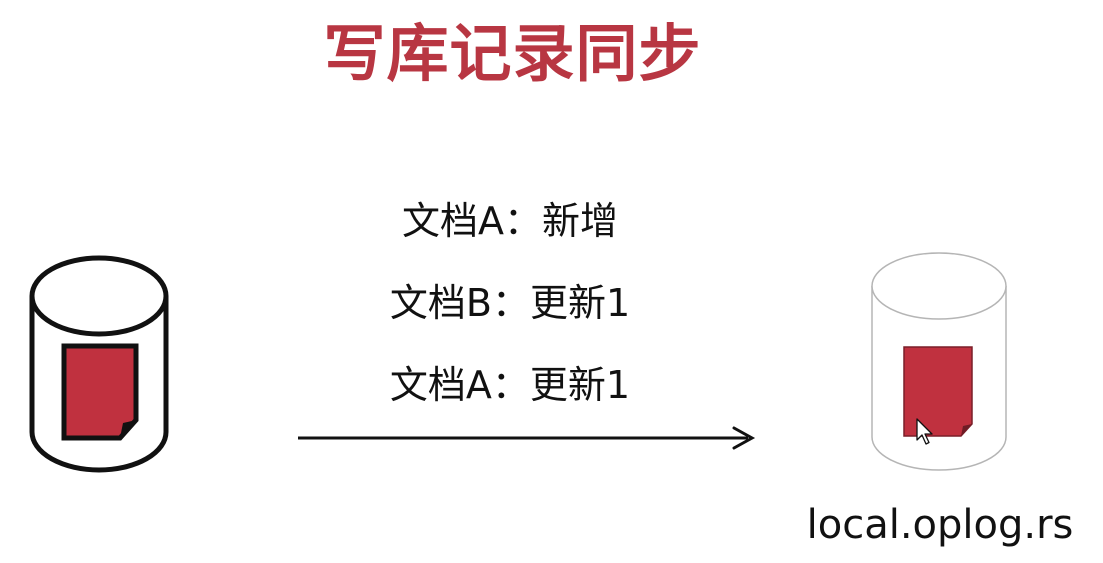 This screenshot has width=1103, height=563. I want to click on operation-line: 文档A：新增, so click(510, 221).